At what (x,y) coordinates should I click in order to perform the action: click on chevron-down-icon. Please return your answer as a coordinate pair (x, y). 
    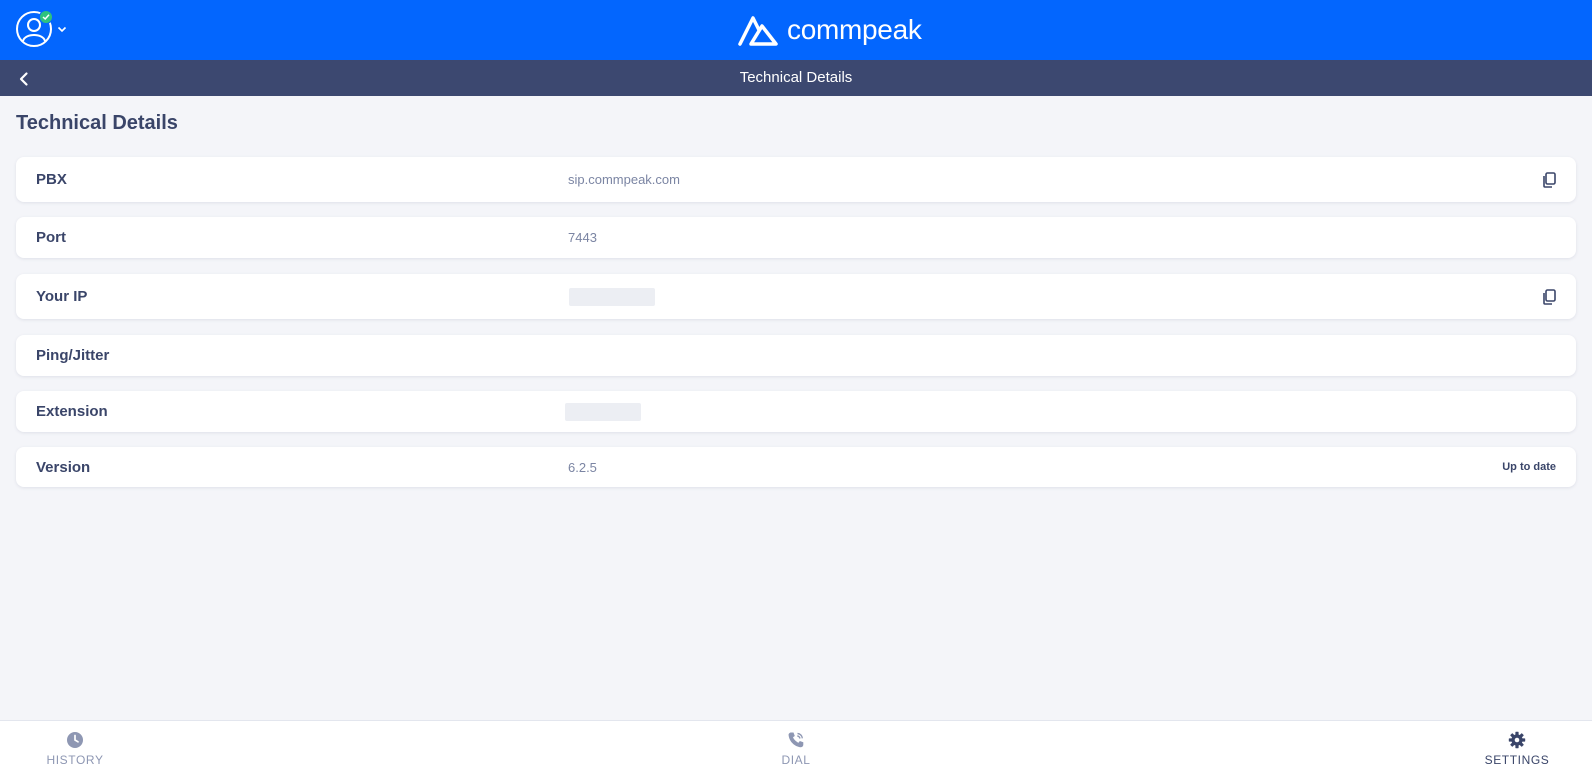
    Looking at the image, I should click on (62, 29).